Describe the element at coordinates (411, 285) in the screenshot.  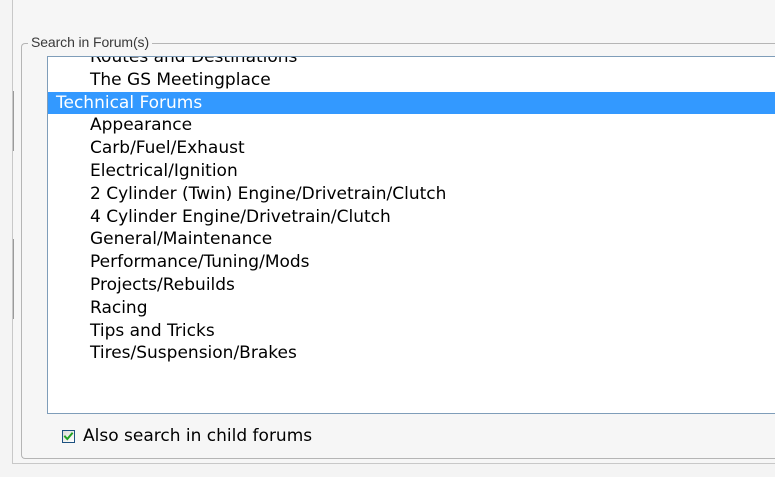
I see `forum-option: Projects/Rebuilds` at that location.